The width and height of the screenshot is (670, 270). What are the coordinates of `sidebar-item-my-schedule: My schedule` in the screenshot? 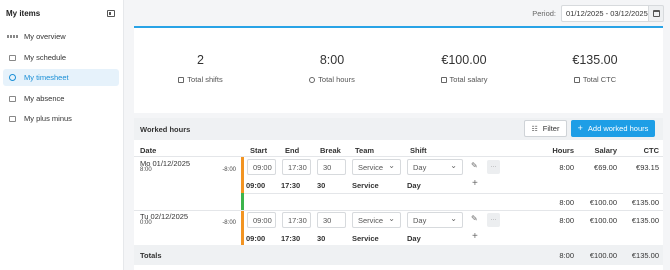 It's located at (61, 57).